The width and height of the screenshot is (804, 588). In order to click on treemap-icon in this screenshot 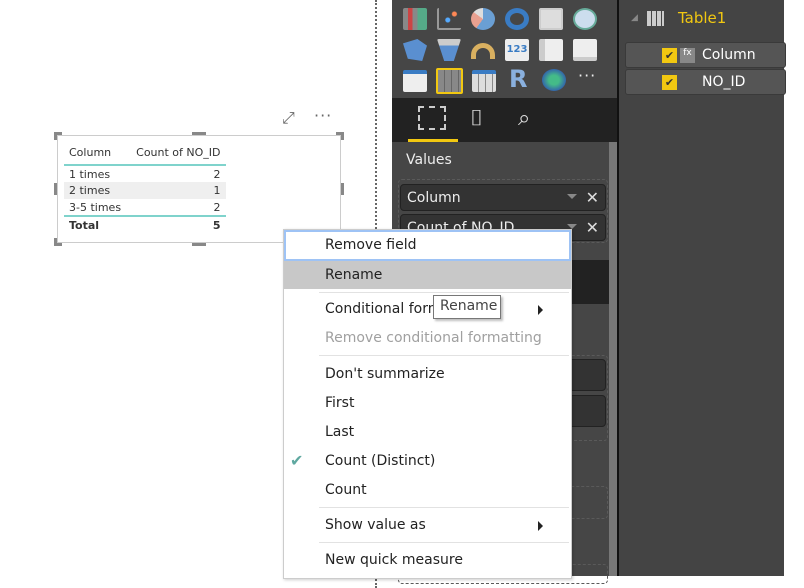, I will do `click(551, 19)`.